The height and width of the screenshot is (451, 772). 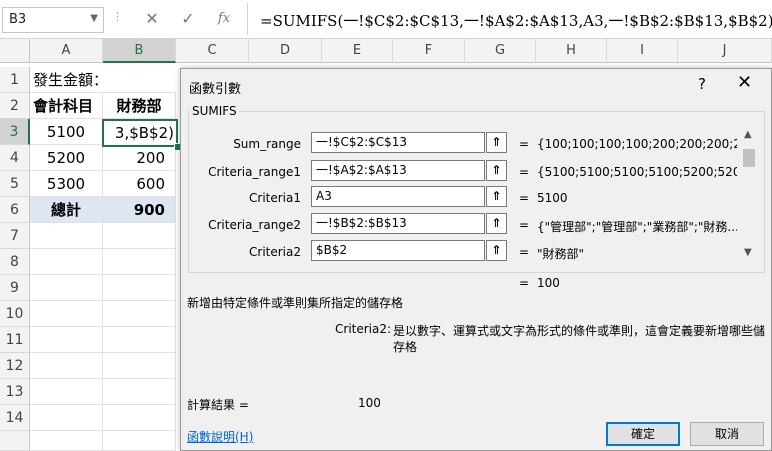 I want to click on column-header-f: F, so click(x=429, y=51).